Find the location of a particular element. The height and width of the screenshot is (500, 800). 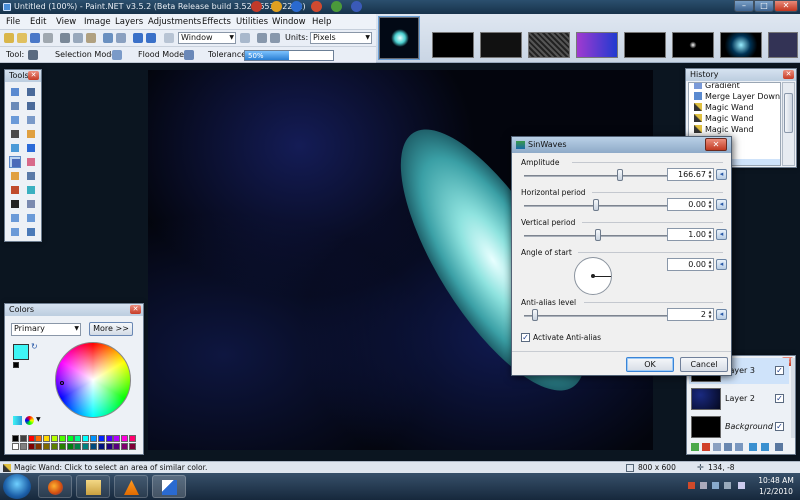

menu-image: Image is located at coordinates (97, 22).